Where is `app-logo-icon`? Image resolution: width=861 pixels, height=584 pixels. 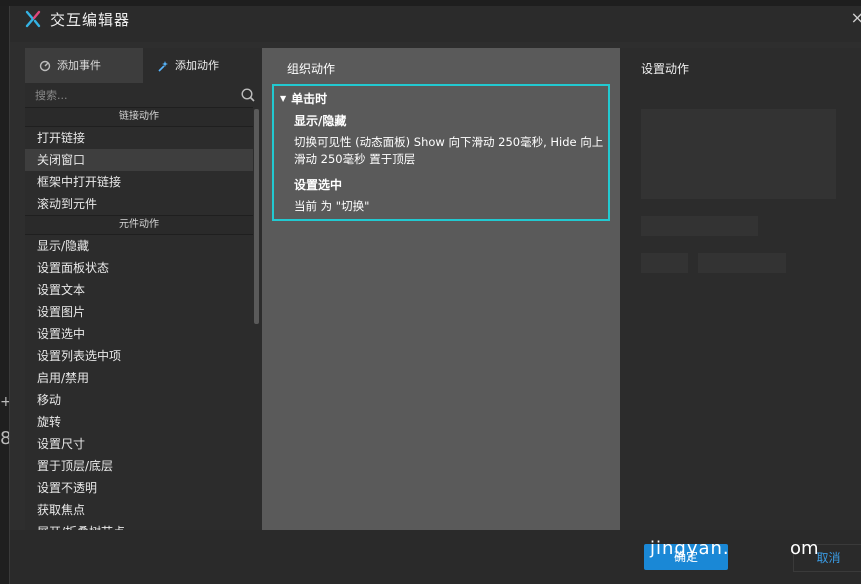 app-logo-icon is located at coordinates (33, 19).